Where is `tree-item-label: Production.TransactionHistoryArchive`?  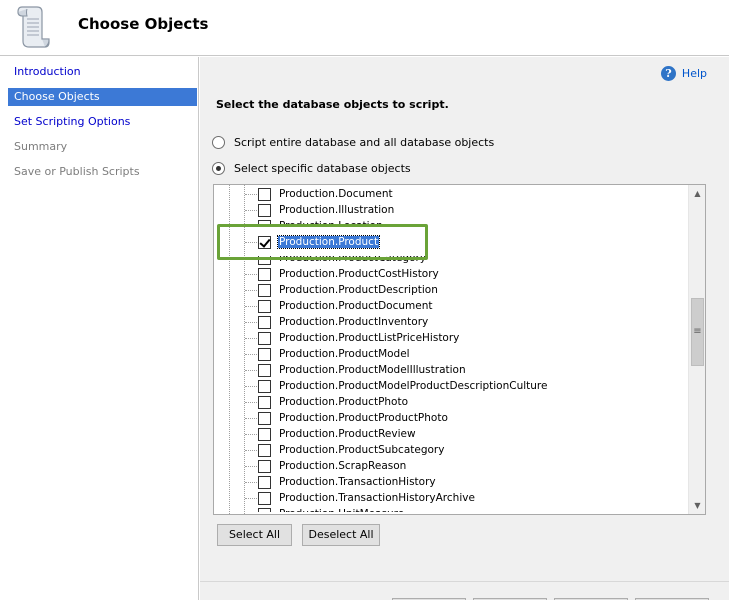
tree-item-label: Production.TransactionHistoryArchive is located at coordinates (377, 498).